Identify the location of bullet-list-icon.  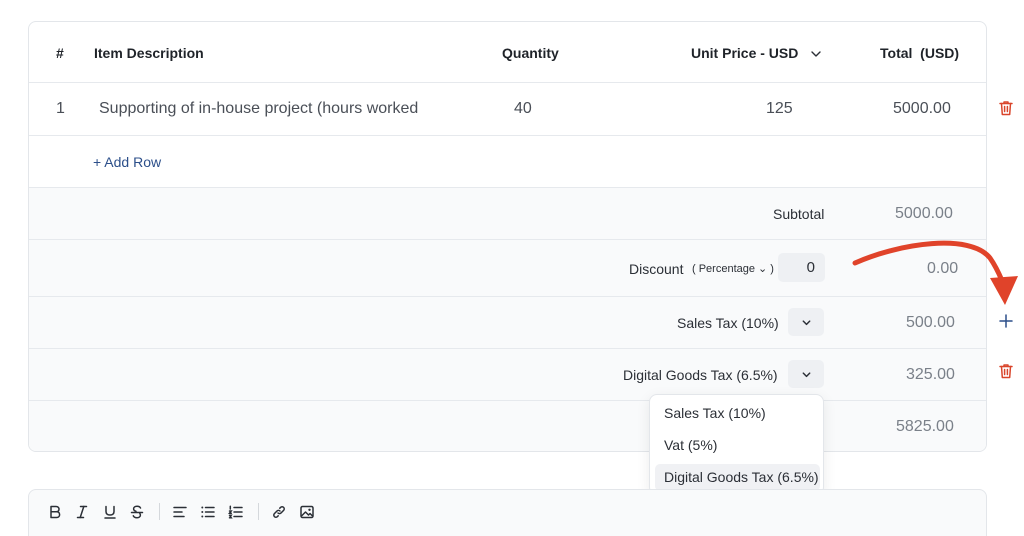
(208, 512).